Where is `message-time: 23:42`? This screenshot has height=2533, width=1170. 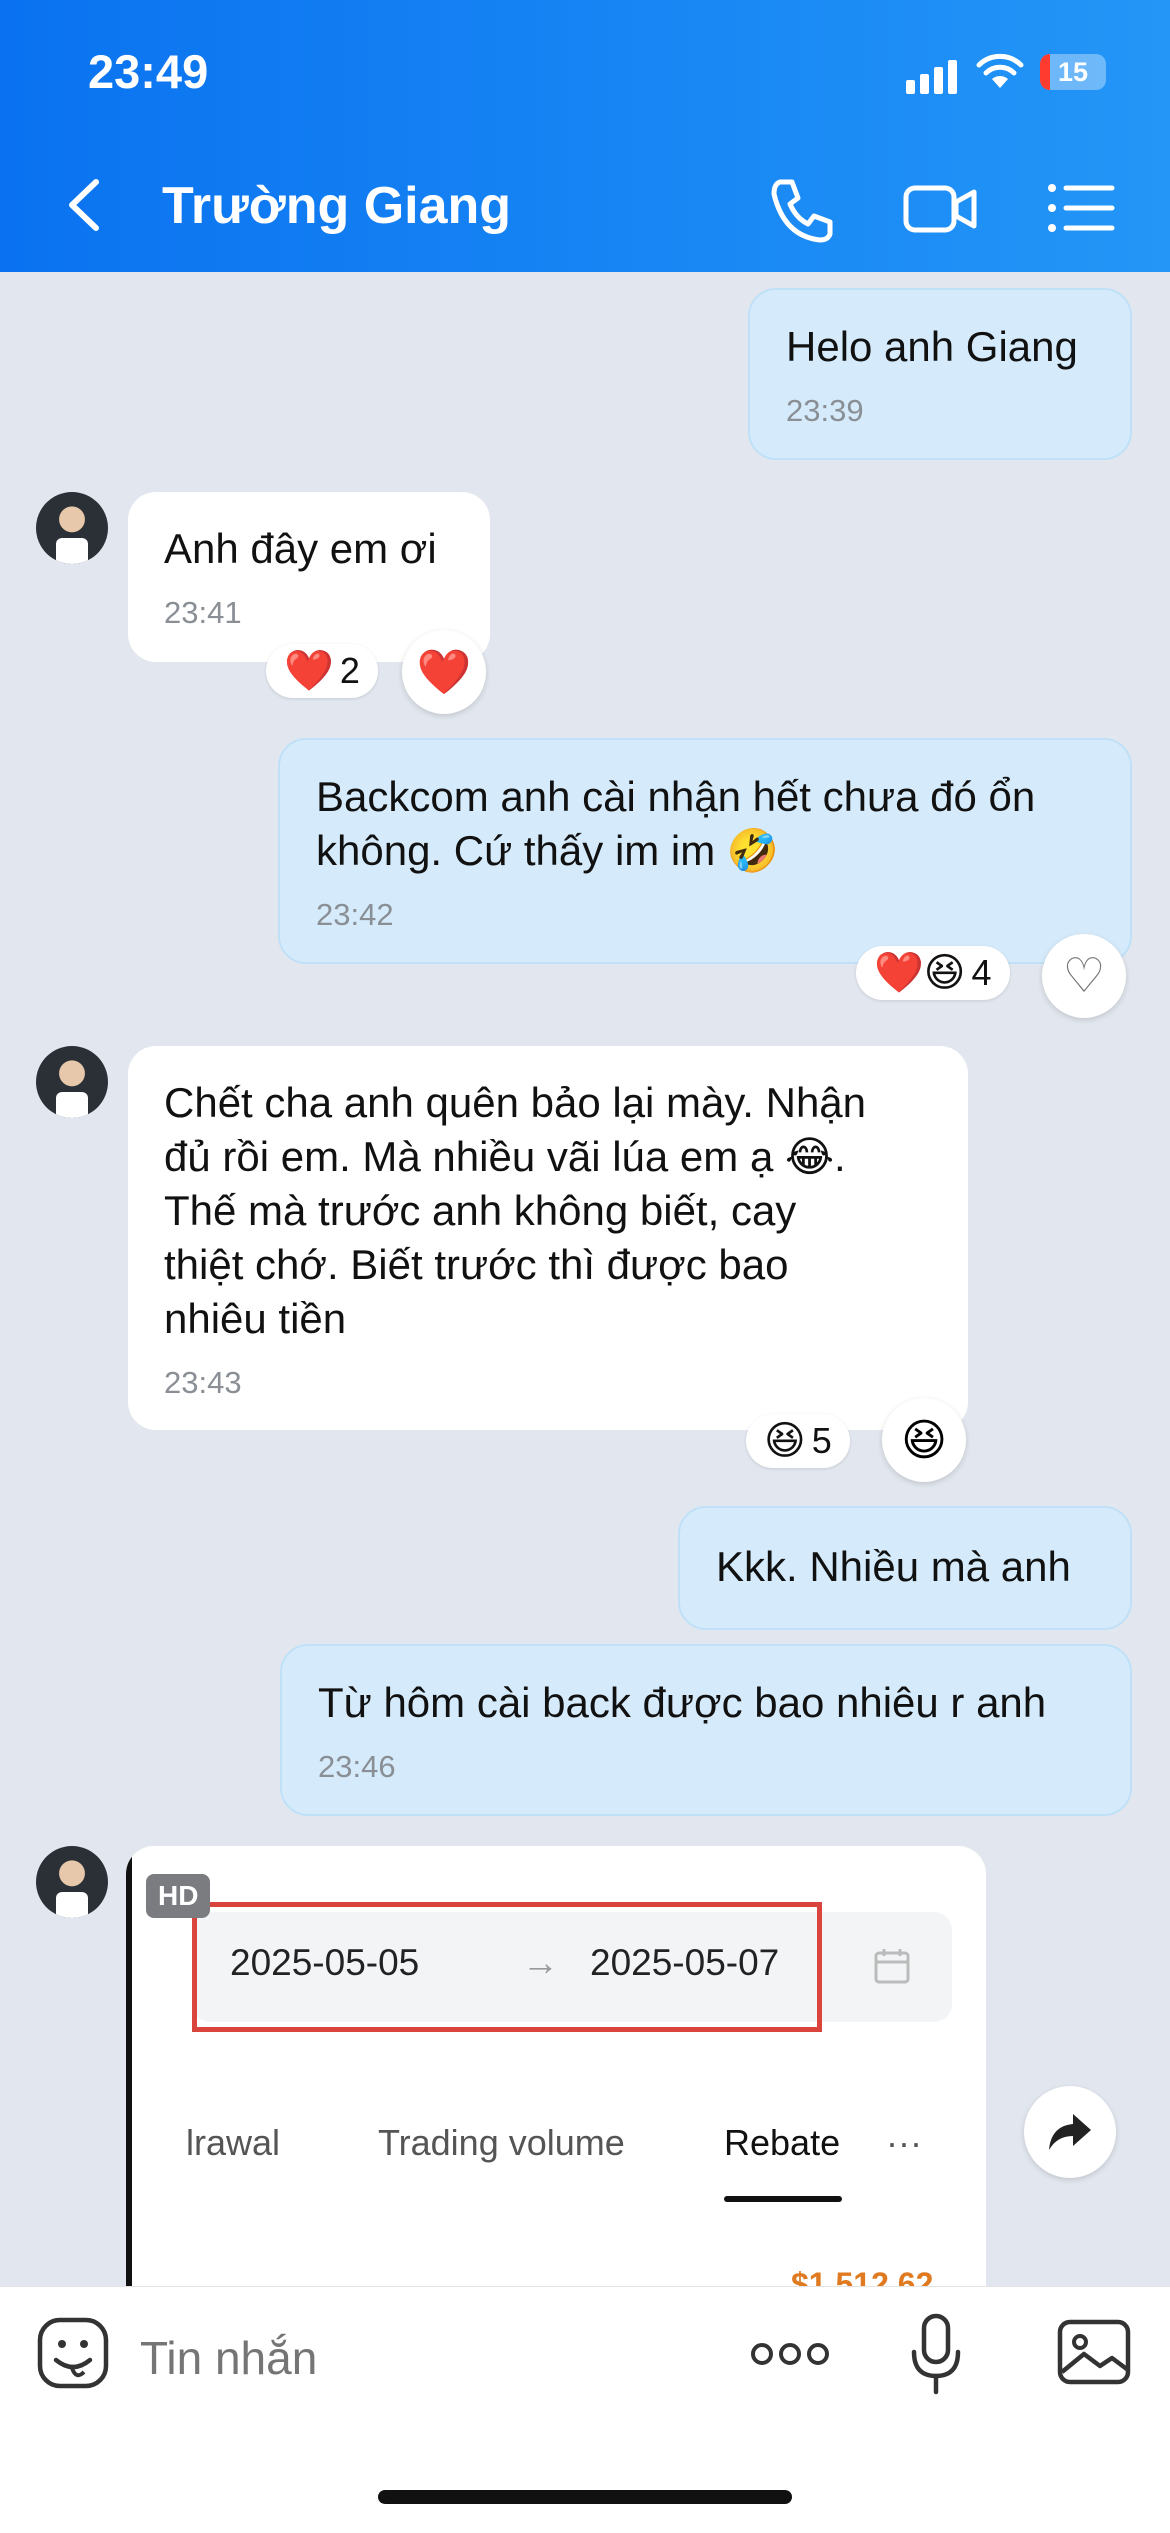
message-time: 23:42 is located at coordinates (355, 914).